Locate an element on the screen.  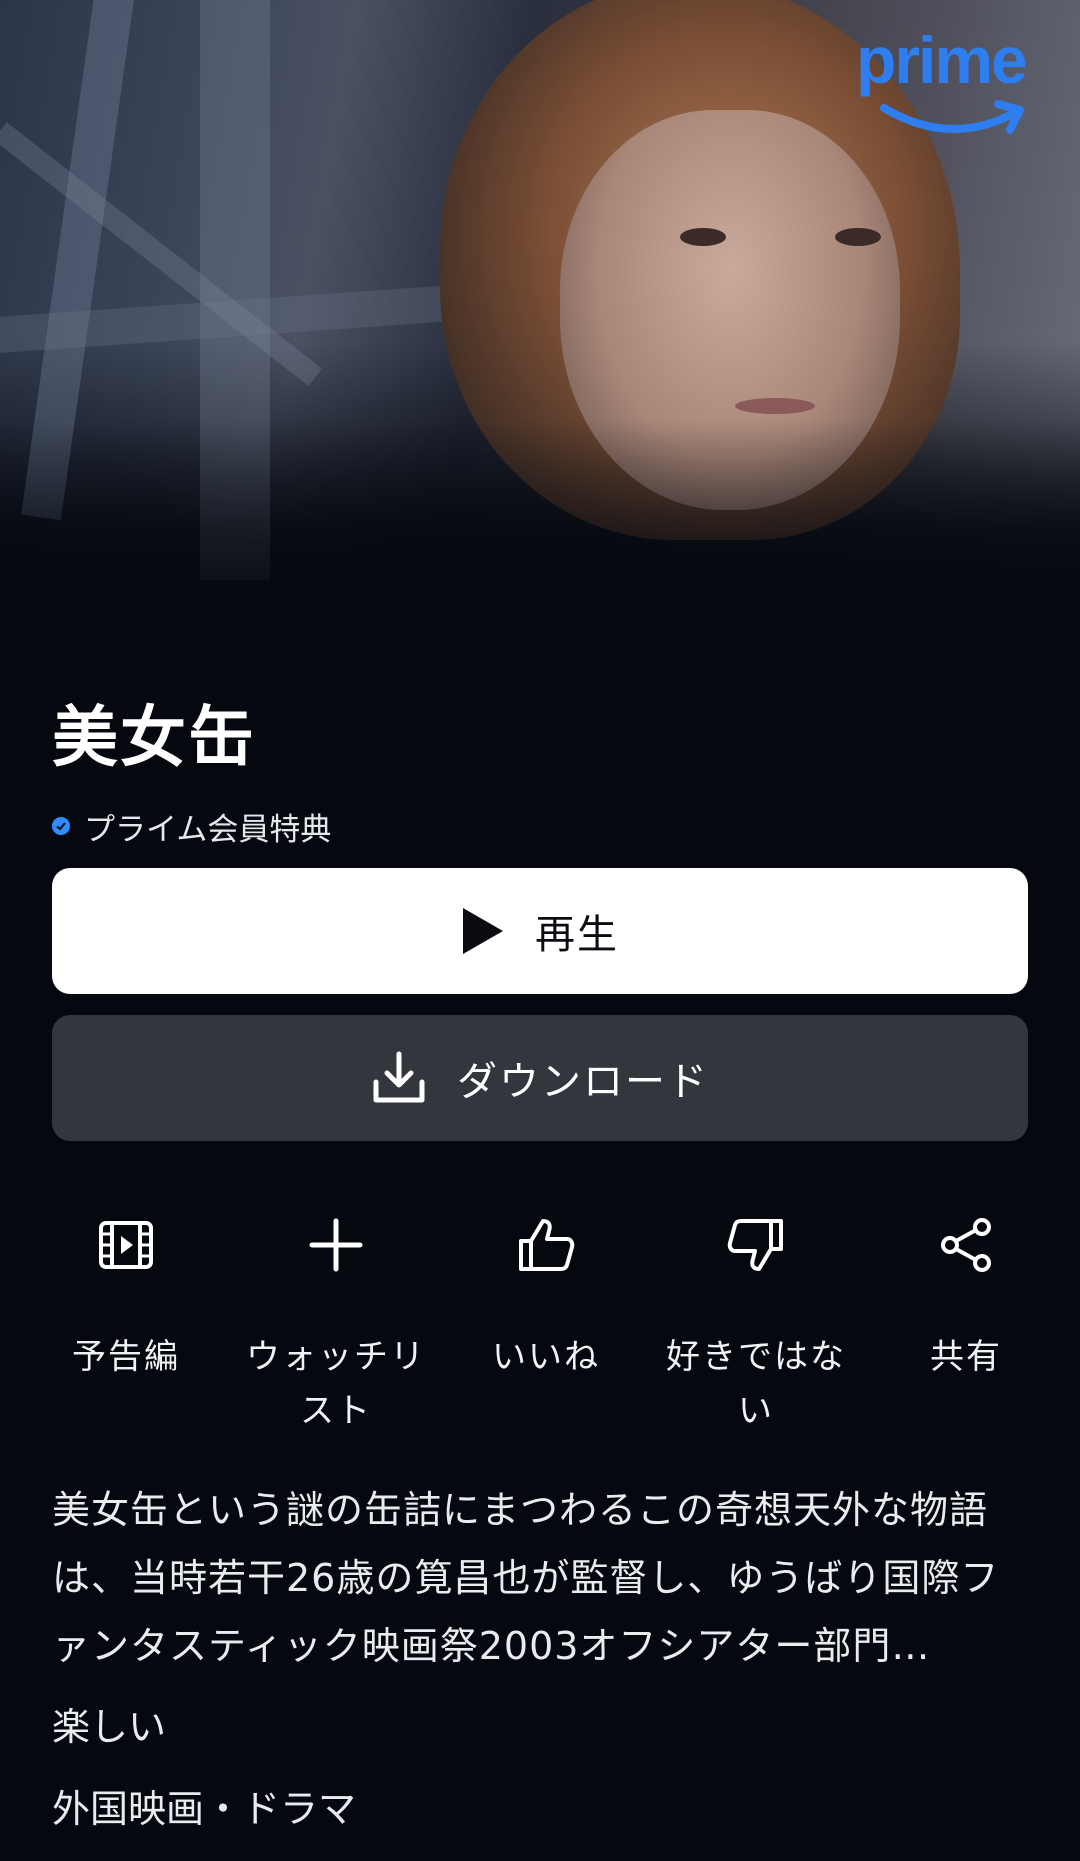
plus-icon is located at coordinates (336, 1245).